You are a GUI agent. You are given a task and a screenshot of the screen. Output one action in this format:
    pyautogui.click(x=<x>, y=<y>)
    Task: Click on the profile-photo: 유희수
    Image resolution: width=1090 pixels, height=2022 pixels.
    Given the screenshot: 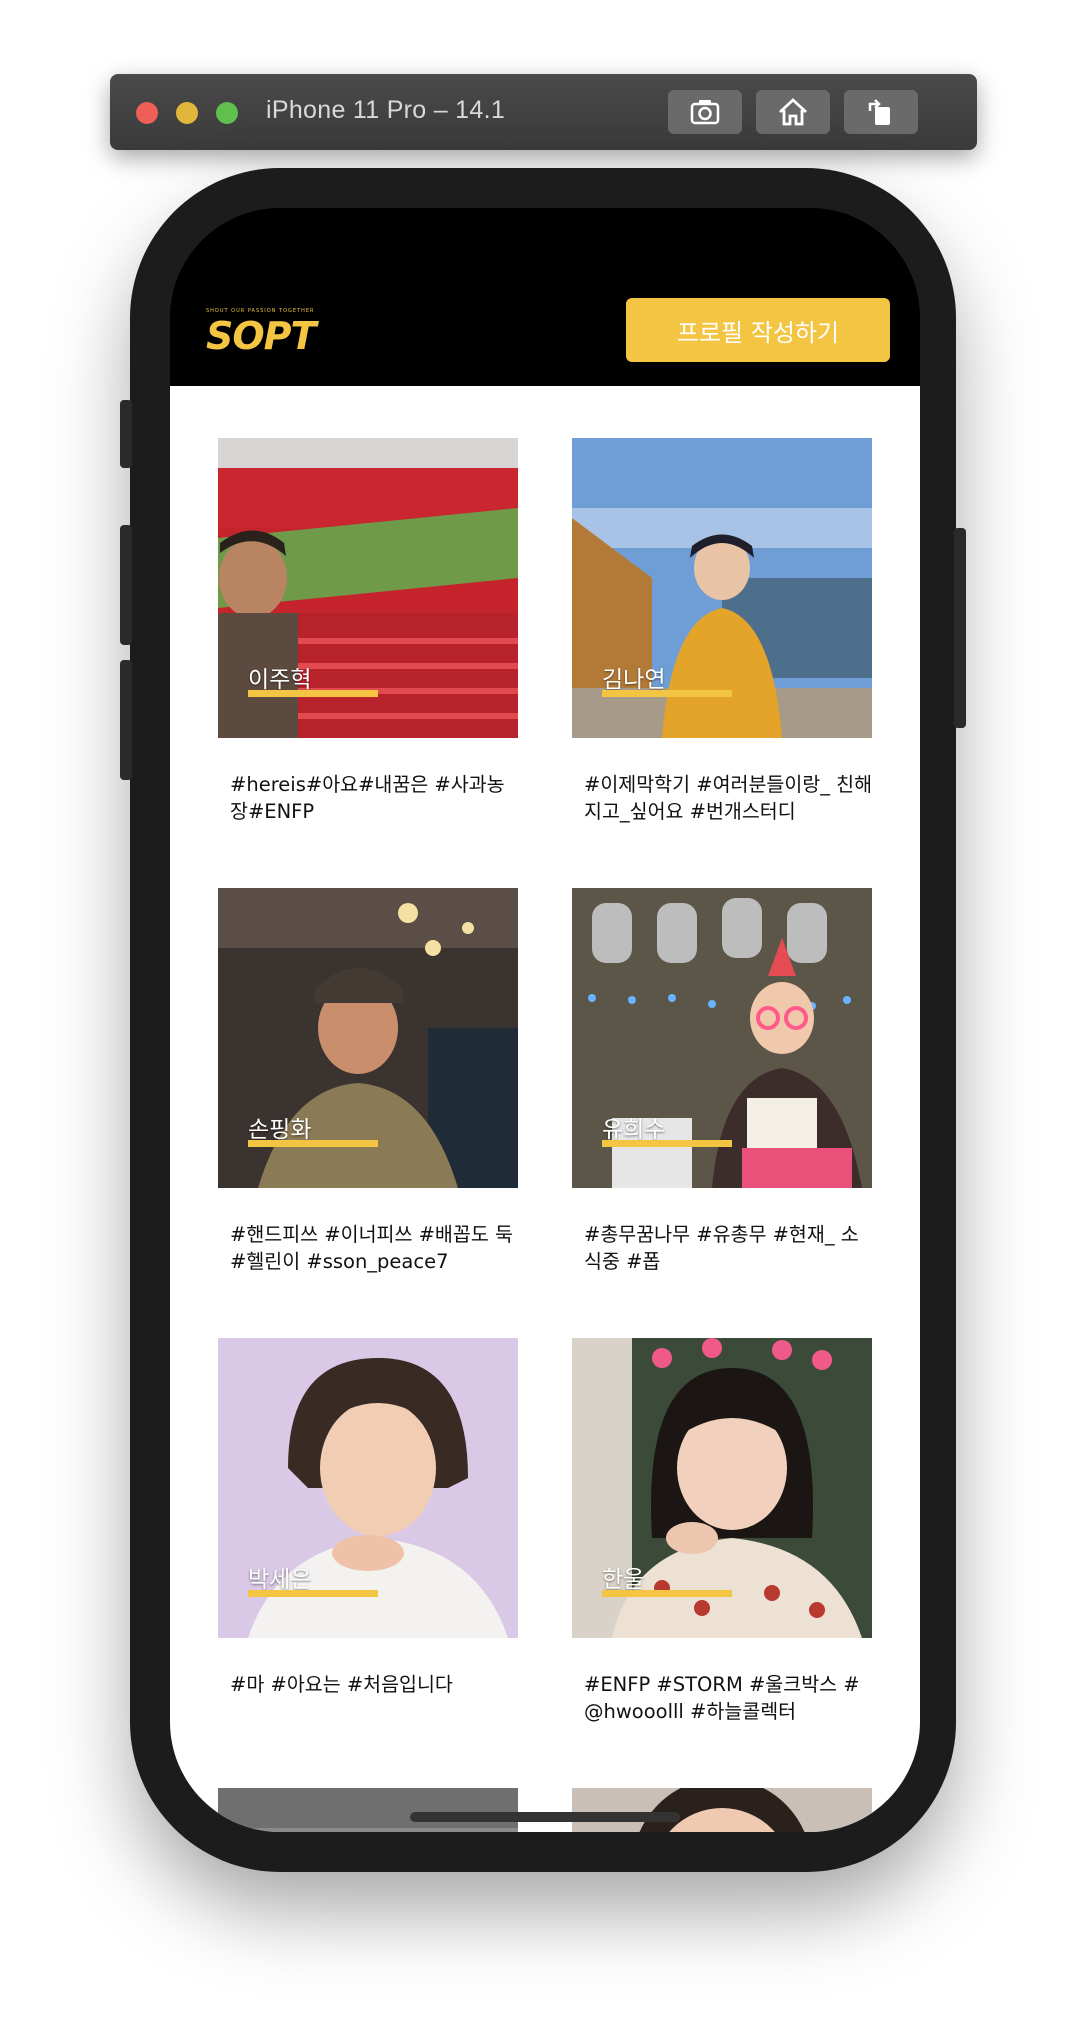 What is the action you would take?
    pyautogui.click(x=722, y=1038)
    